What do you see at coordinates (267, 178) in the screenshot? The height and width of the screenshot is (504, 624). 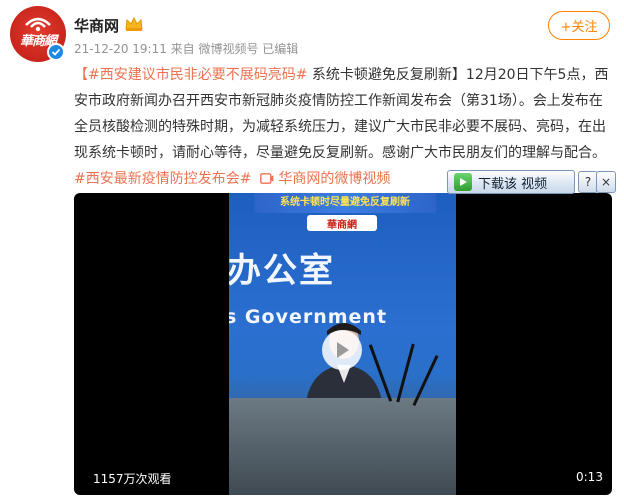 I see `video-icon` at bounding box center [267, 178].